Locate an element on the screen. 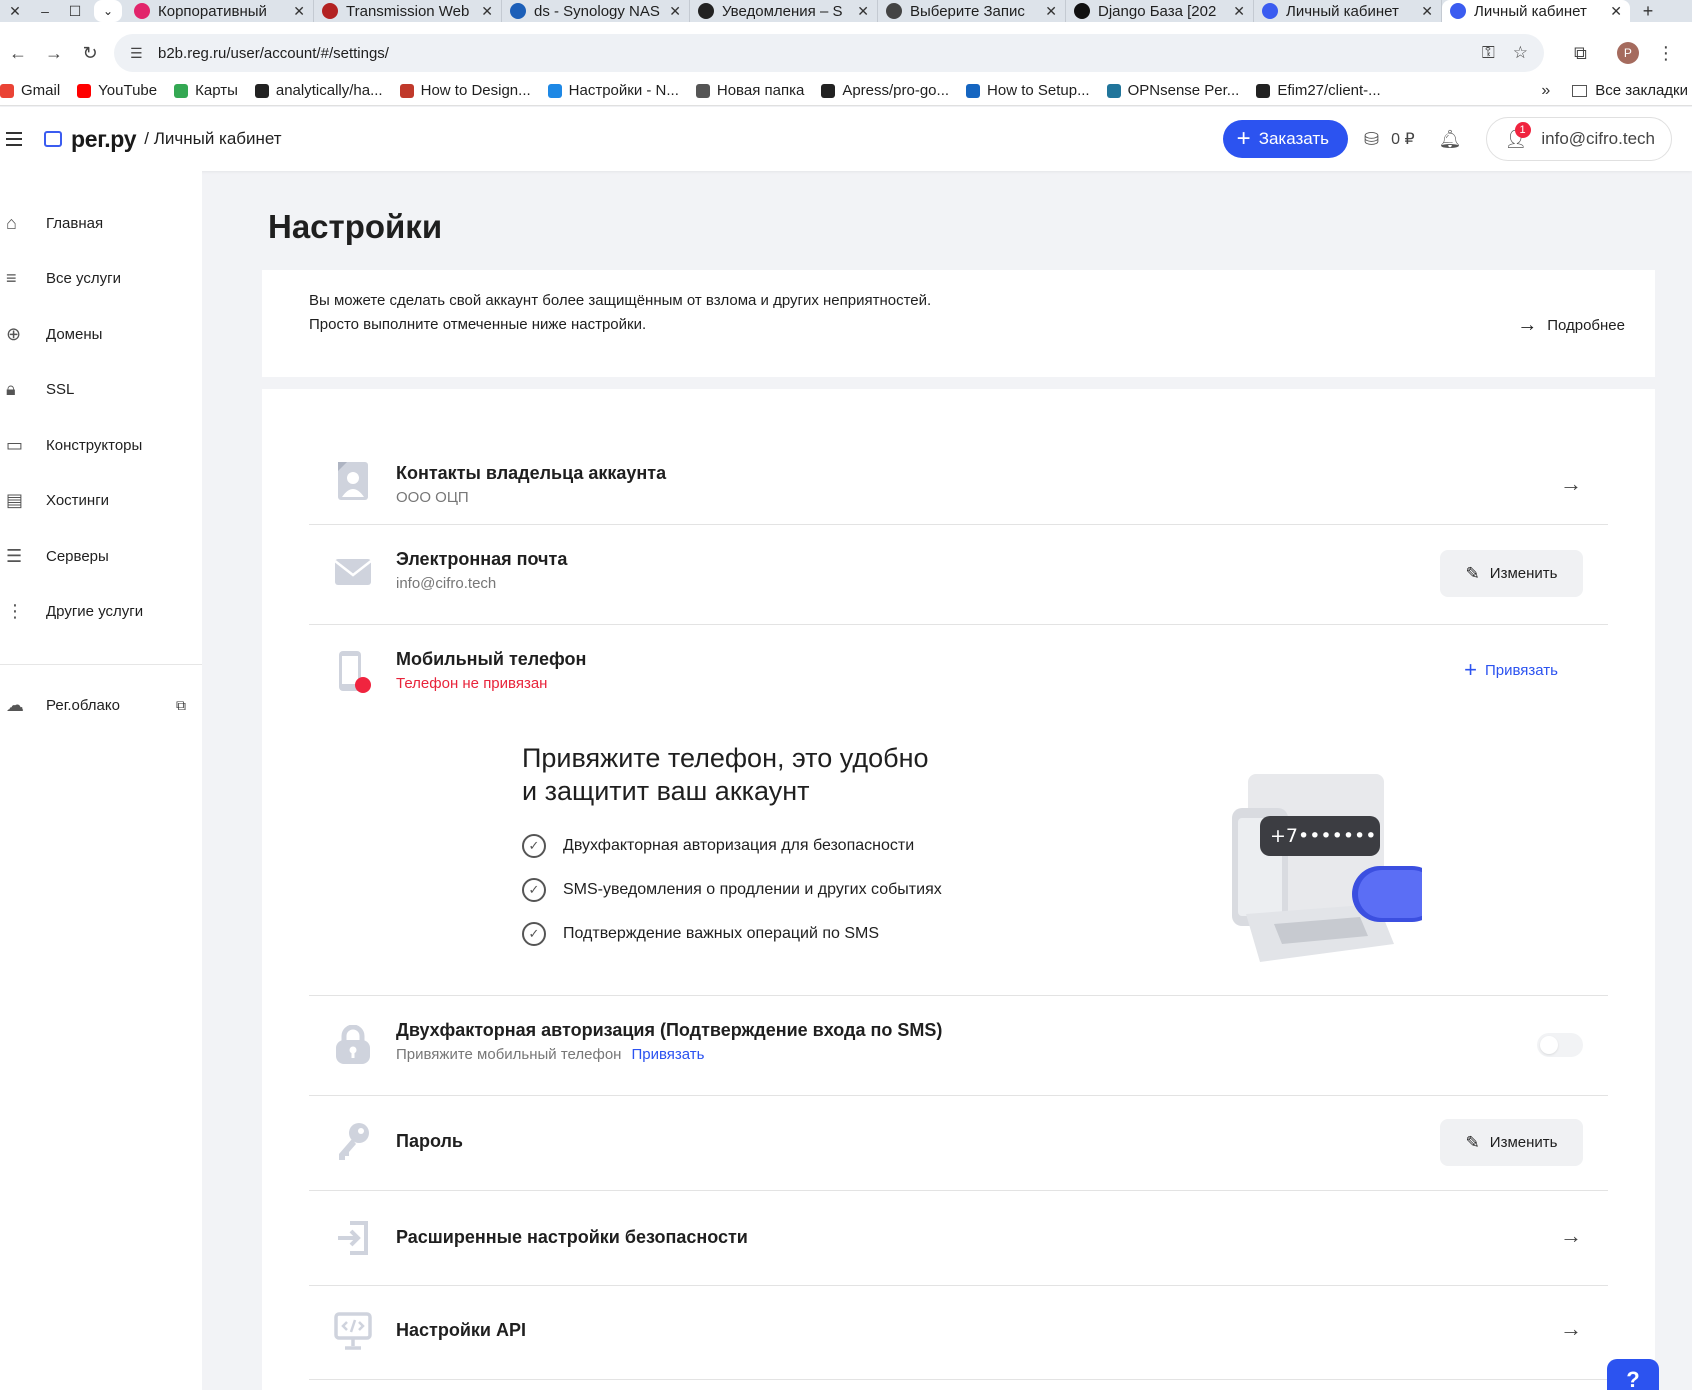 The image size is (1692, 1390). window-maximize-icon: ☐ is located at coordinates (75, 11).